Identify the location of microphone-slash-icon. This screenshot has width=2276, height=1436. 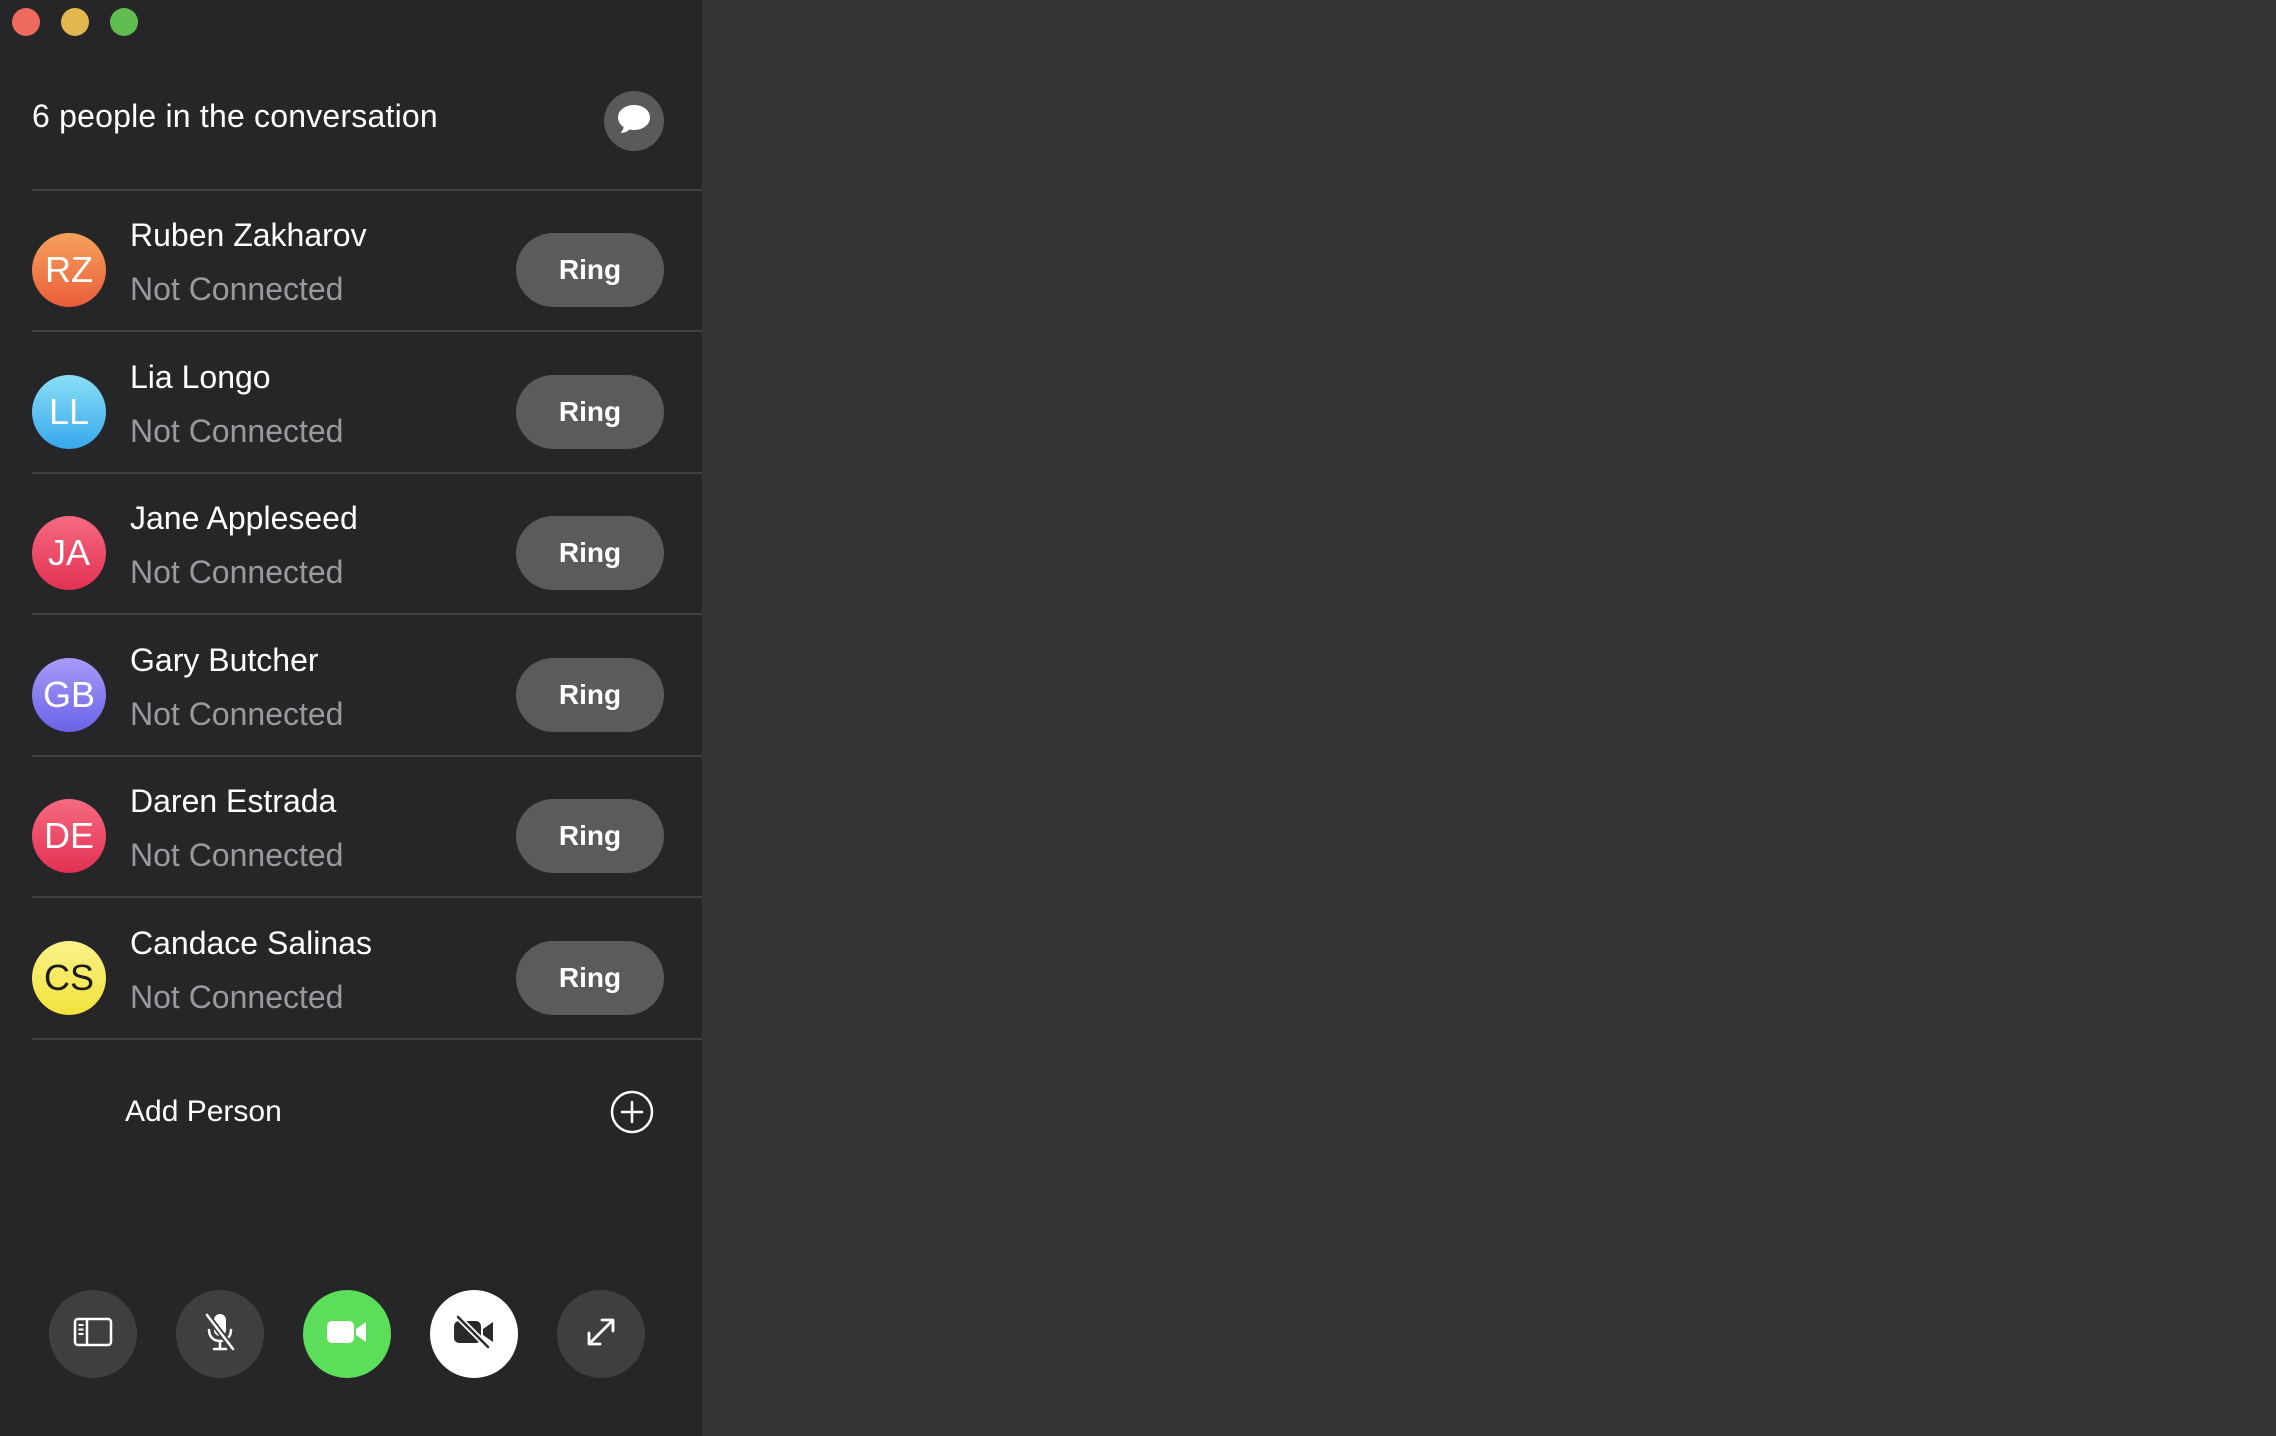
(220, 1334).